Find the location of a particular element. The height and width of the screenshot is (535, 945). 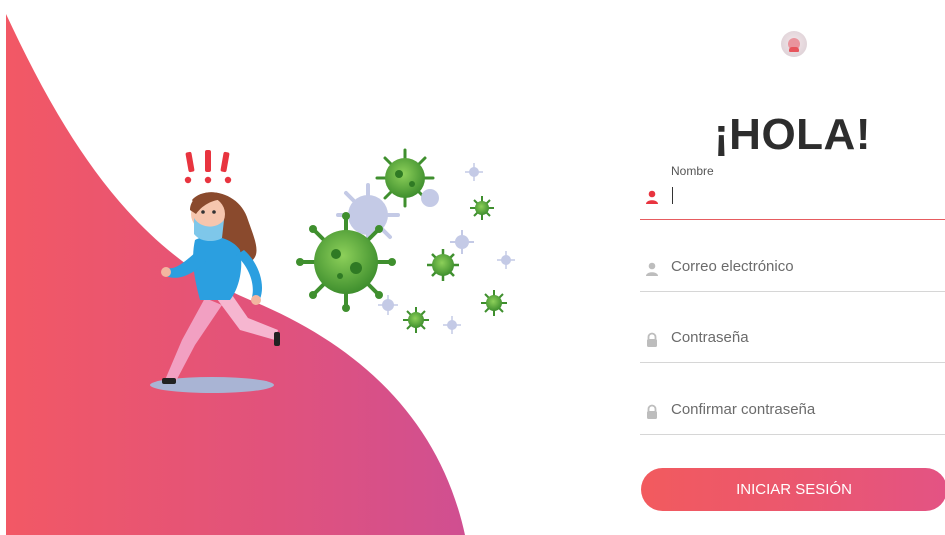

name-field: Nombre is located at coordinates (792, 192).